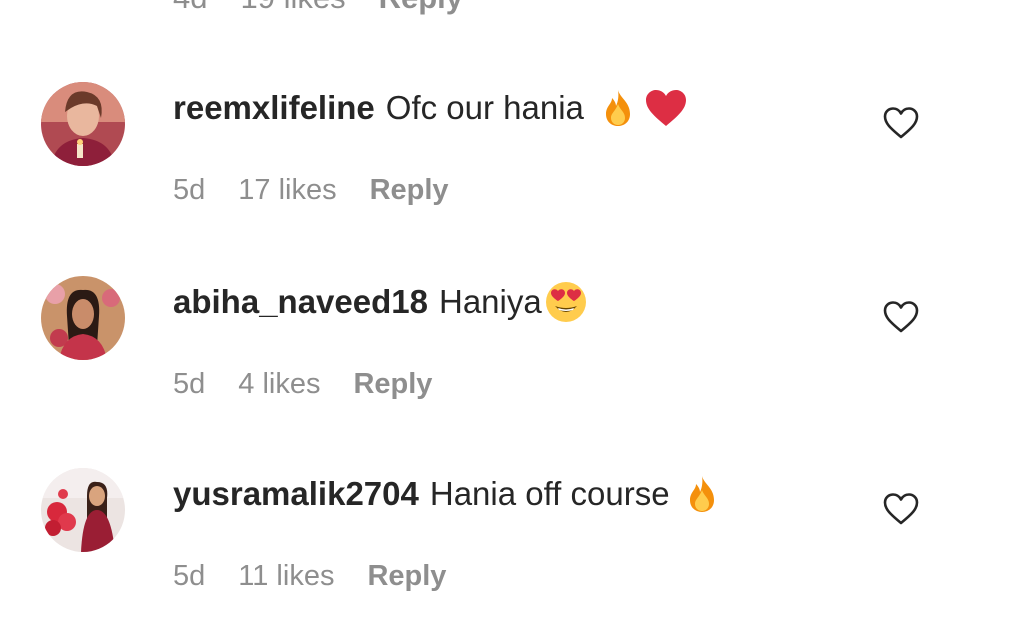 Image resolution: width=1024 pixels, height=624 pixels. I want to click on comment-body: abiha_naveed18 Haniya, so click(380, 302).